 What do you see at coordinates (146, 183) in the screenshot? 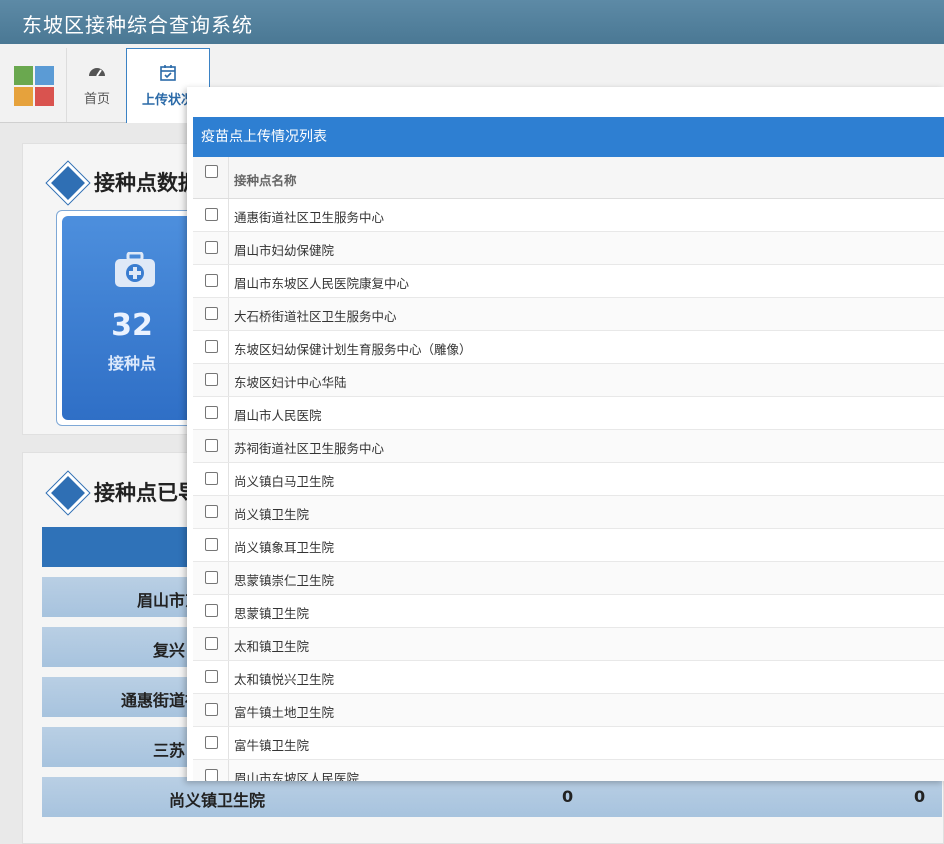
I see `section-heading-stats: 接种点数据` at bounding box center [146, 183].